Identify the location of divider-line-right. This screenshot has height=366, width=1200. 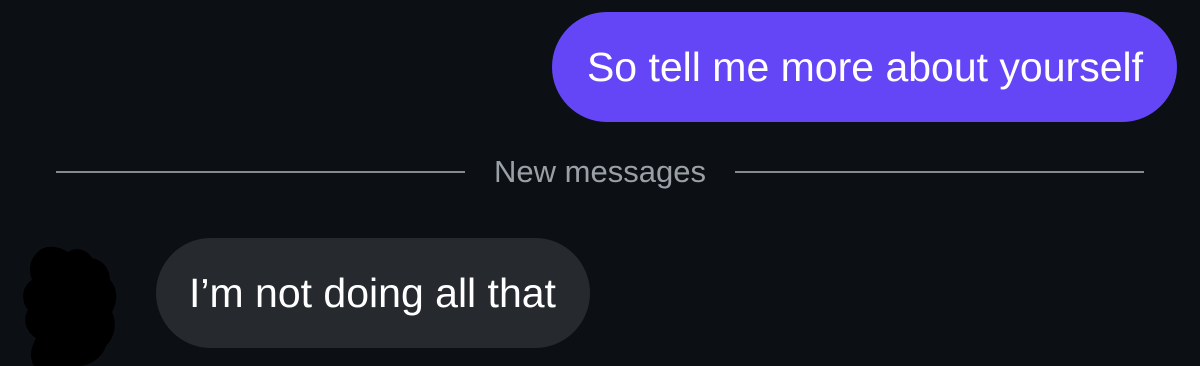
(939, 172).